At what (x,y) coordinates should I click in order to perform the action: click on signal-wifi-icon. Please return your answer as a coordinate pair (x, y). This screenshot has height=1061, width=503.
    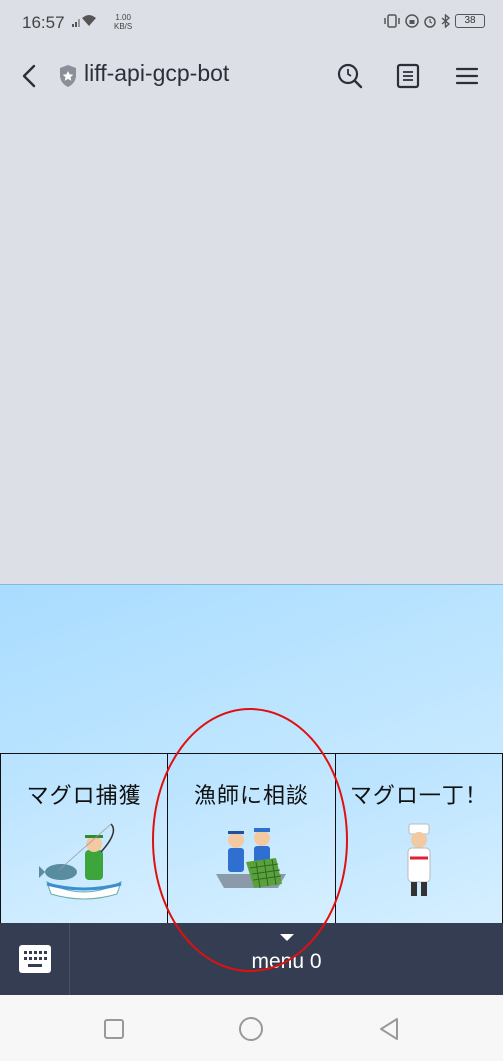
    Looking at the image, I should click on (84, 21).